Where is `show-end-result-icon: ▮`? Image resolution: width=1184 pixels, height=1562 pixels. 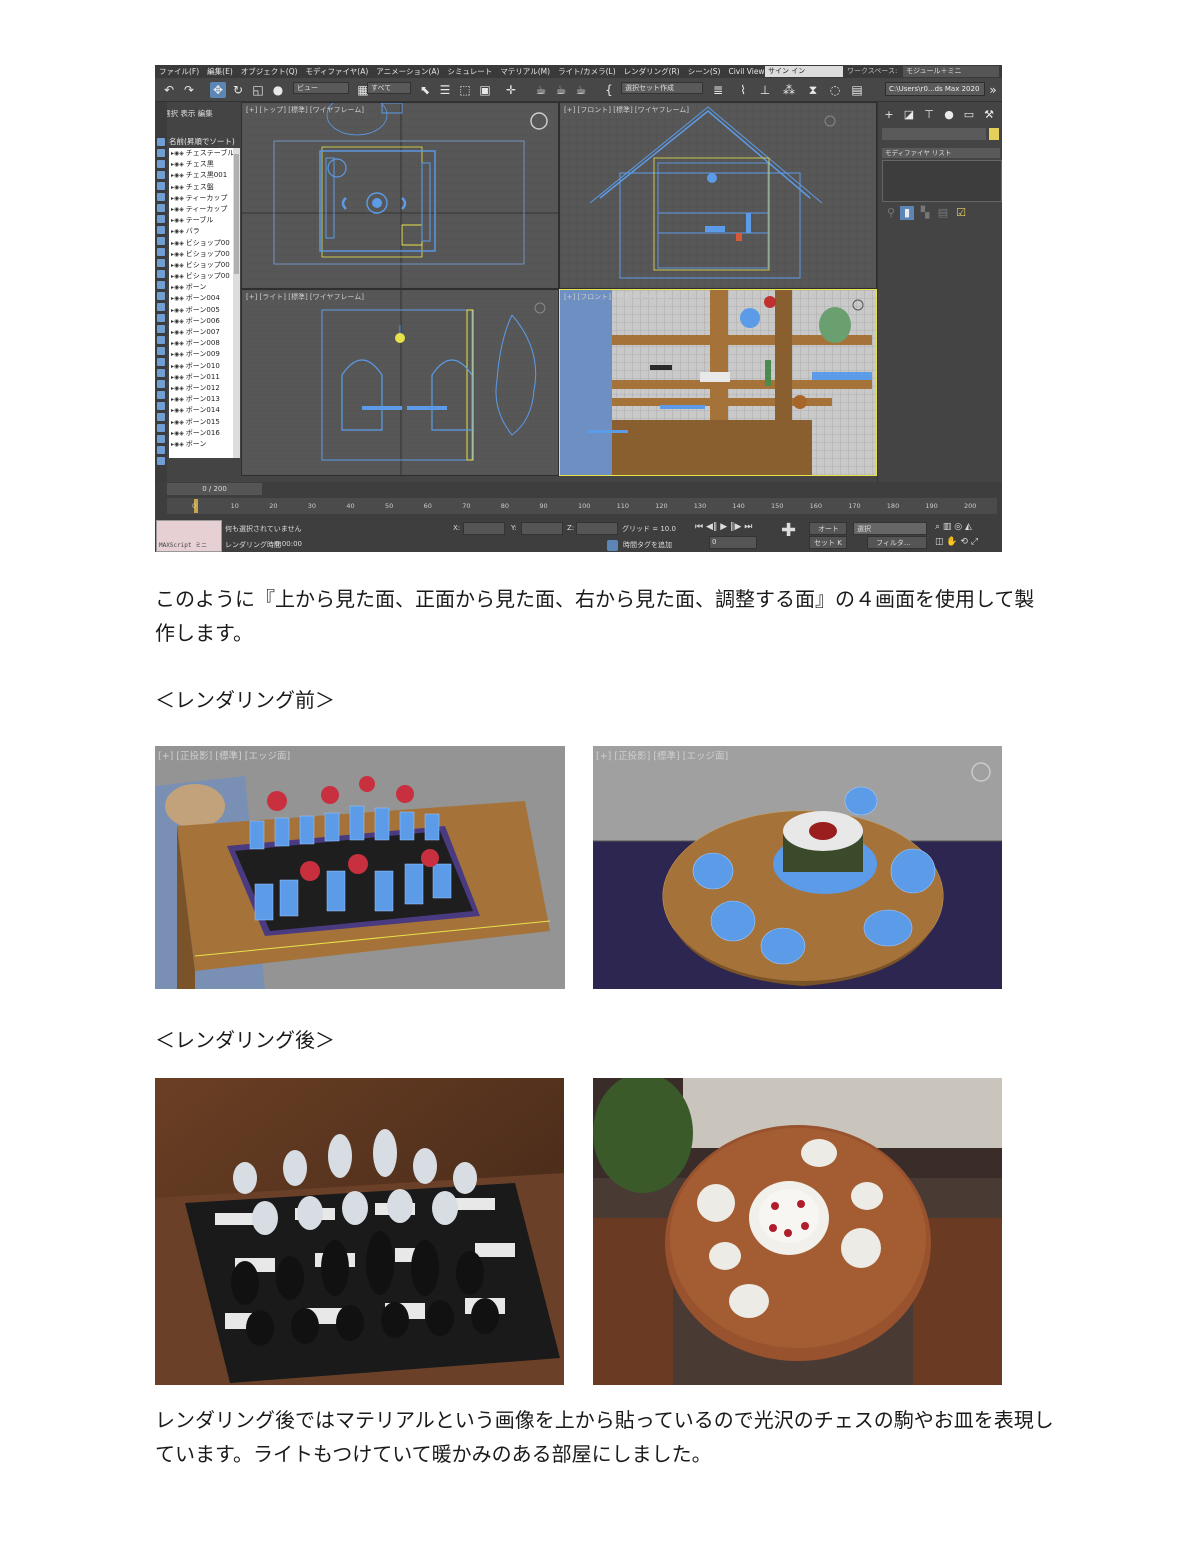
show-end-result-icon: ▮ is located at coordinates (907, 213).